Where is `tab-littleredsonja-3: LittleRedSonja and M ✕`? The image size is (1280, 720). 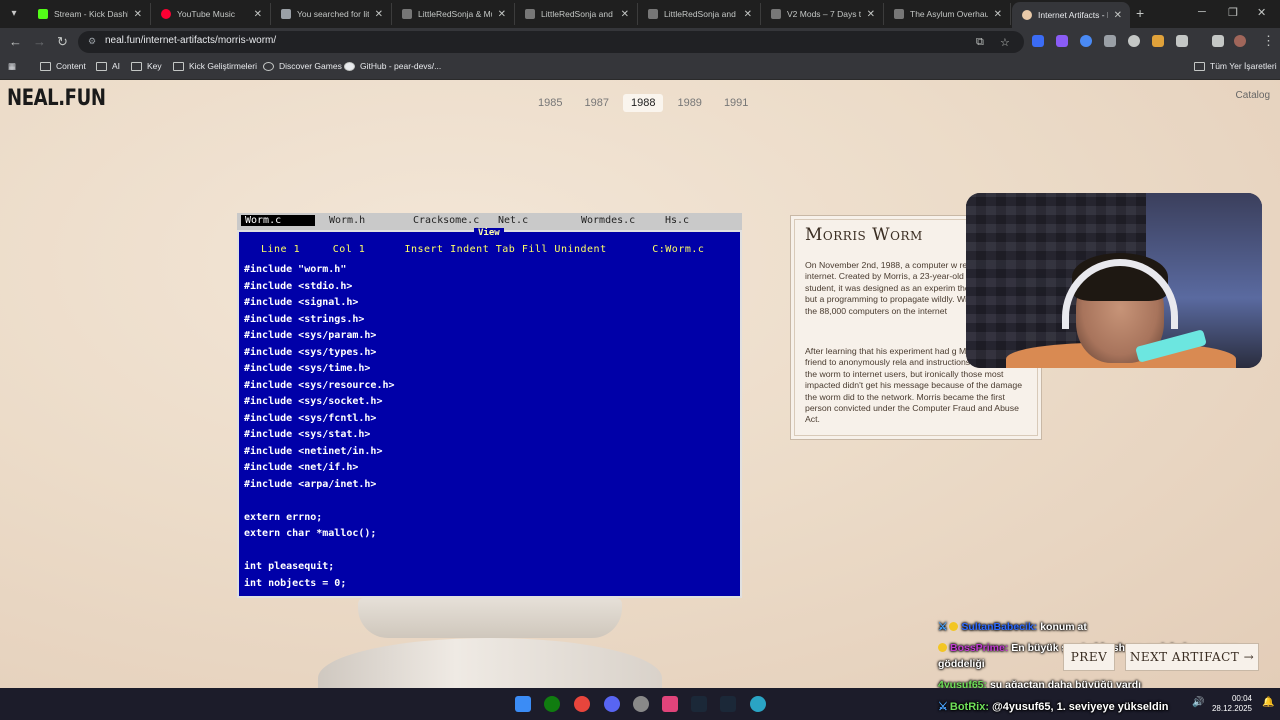 tab-littleredsonja-3: LittleRedSonja and M ✕ is located at coordinates (699, 14).